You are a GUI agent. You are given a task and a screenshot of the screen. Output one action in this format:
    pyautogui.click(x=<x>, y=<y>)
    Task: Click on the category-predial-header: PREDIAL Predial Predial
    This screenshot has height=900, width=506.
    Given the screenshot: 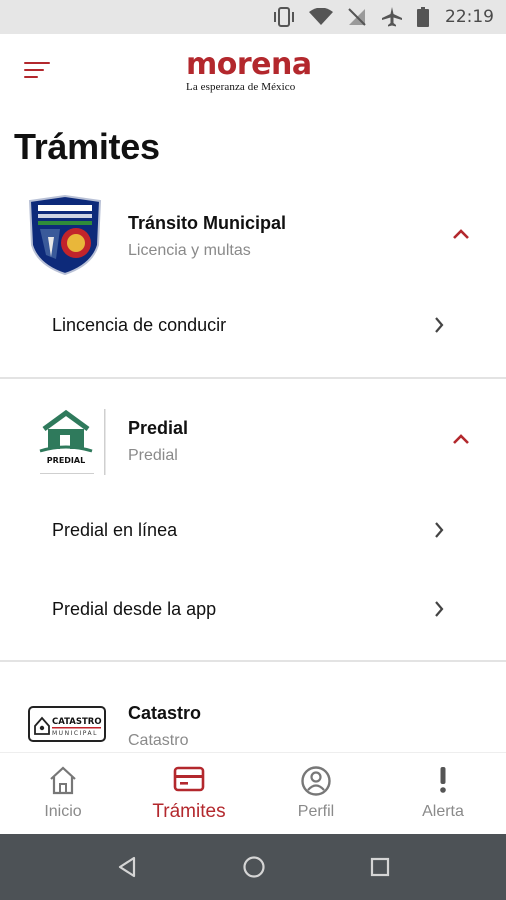 What is the action you would take?
    pyautogui.click(x=253, y=440)
    